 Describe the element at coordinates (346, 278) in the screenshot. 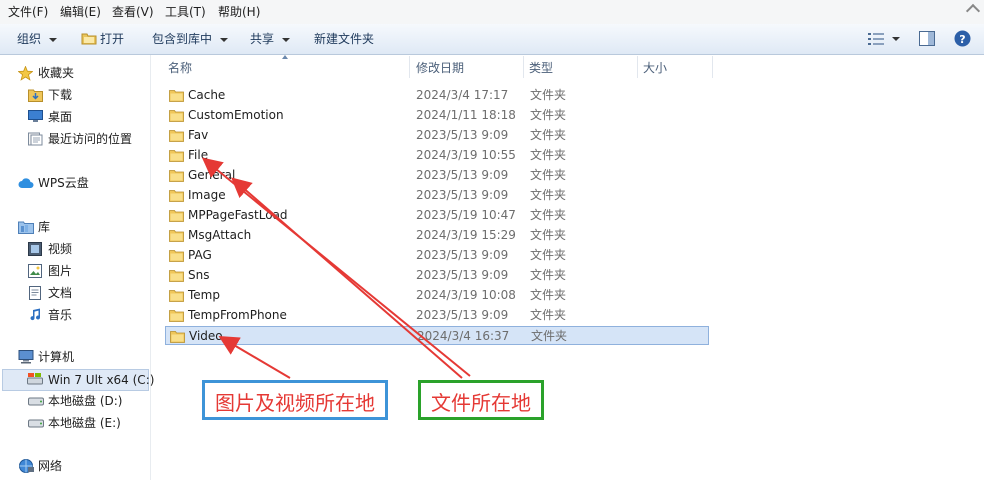

I see `arrow-to-general` at that location.